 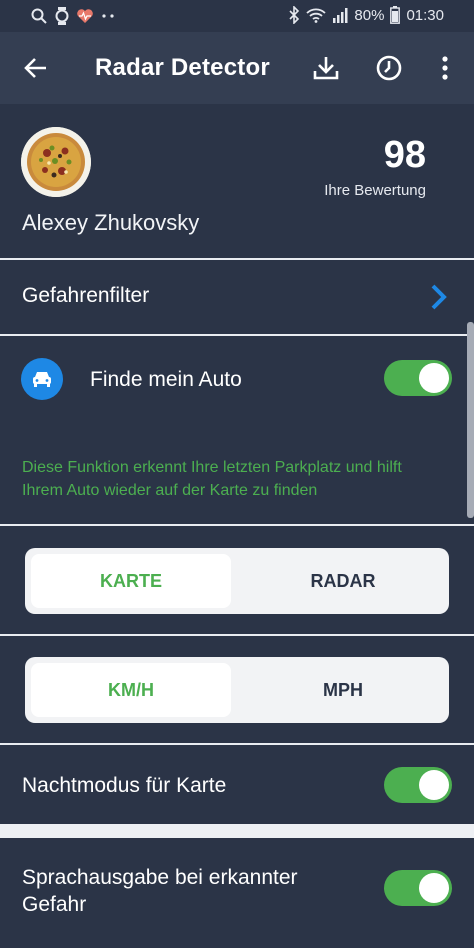 I want to click on search-icon, so click(x=39, y=16).